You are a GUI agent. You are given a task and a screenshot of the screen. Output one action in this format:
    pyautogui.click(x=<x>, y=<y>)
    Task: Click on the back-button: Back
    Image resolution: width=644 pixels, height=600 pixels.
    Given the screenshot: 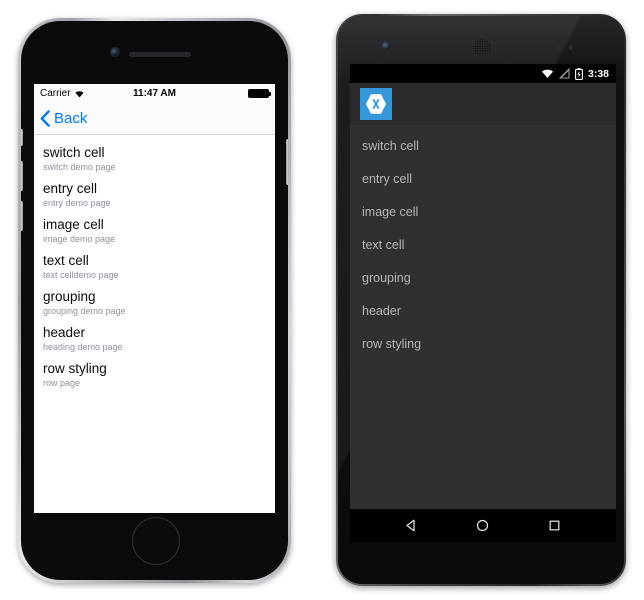 What is the action you would take?
    pyautogui.click(x=63, y=118)
    